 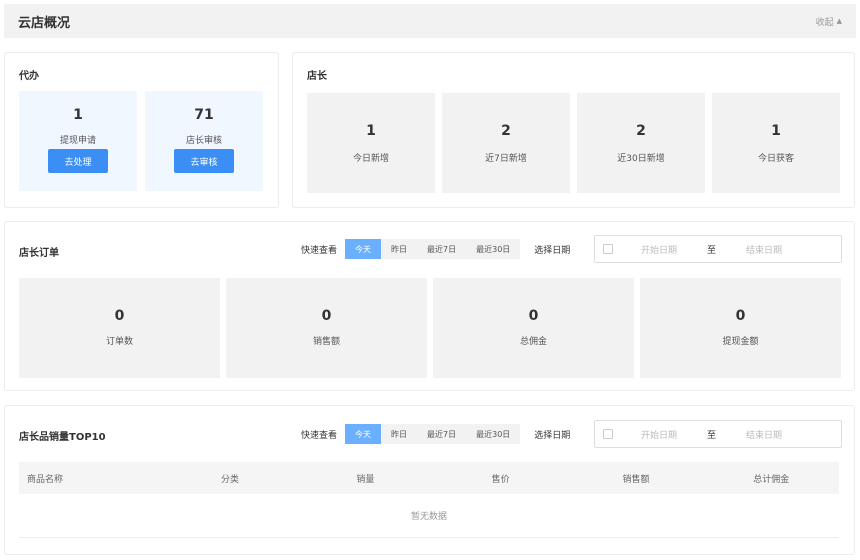 I want to click on manager-title: 店长, so click(x=317, y=76).